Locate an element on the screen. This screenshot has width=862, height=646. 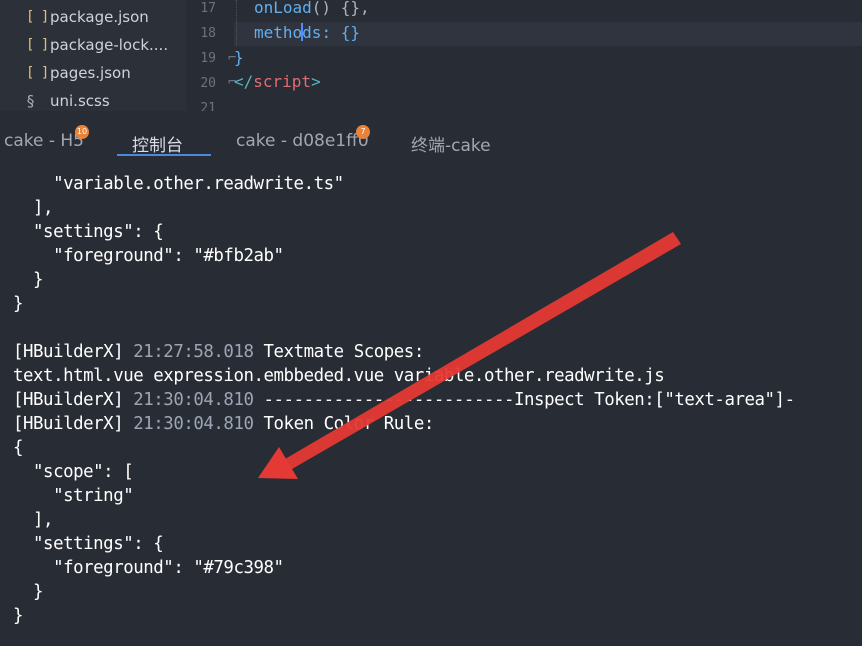
console-line: "string" is located at coordinates (73, 496).